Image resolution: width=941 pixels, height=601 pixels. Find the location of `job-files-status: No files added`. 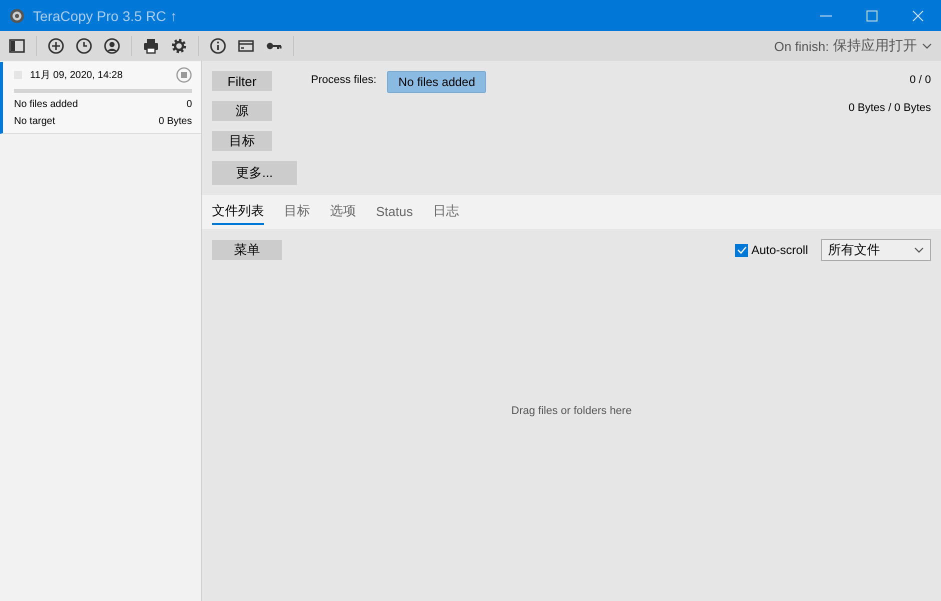

job-files-status: No files added is located at coordinates (46, 104).